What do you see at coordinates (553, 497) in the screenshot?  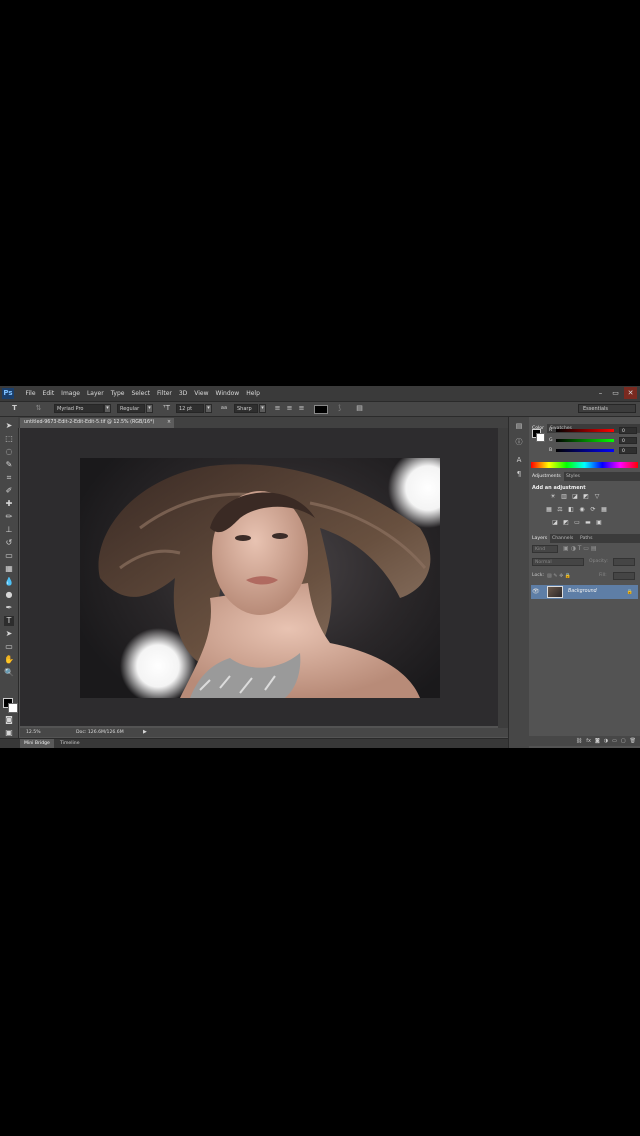 I see `brightness-contrast-icon: ☀` at bounding box center [553, 497].